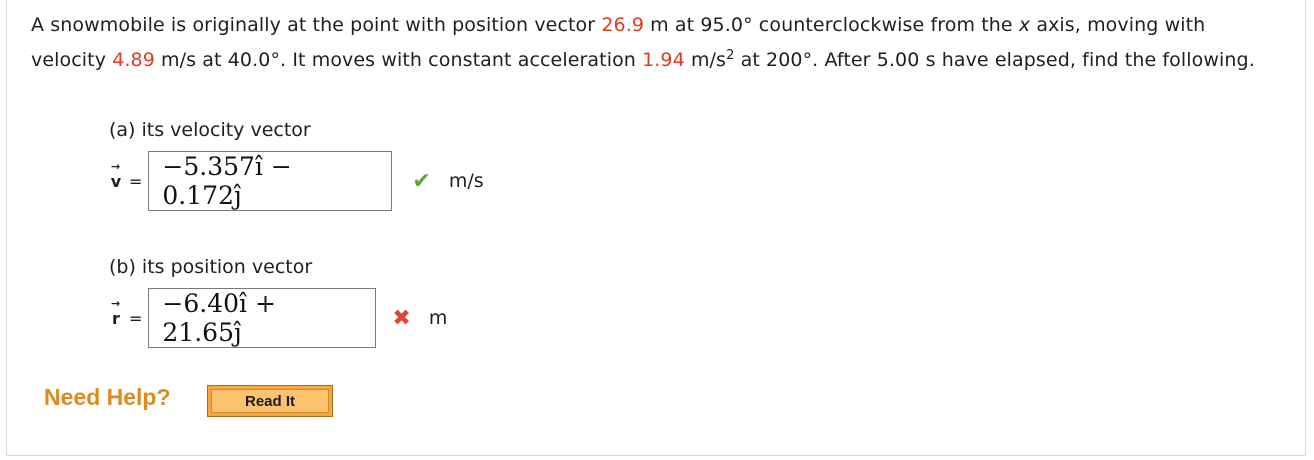 The width and height of the screenshot is (1314, 460). Describe the element at coordinates (107, 397) in the screenshot. I see `need-help-label: Need Help?` at that location.